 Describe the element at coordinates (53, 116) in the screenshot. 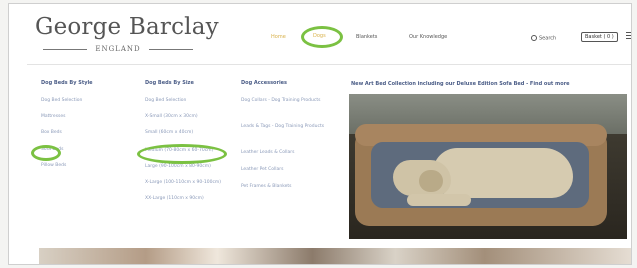

I see `menu-item-style: Mattresses` at that location.